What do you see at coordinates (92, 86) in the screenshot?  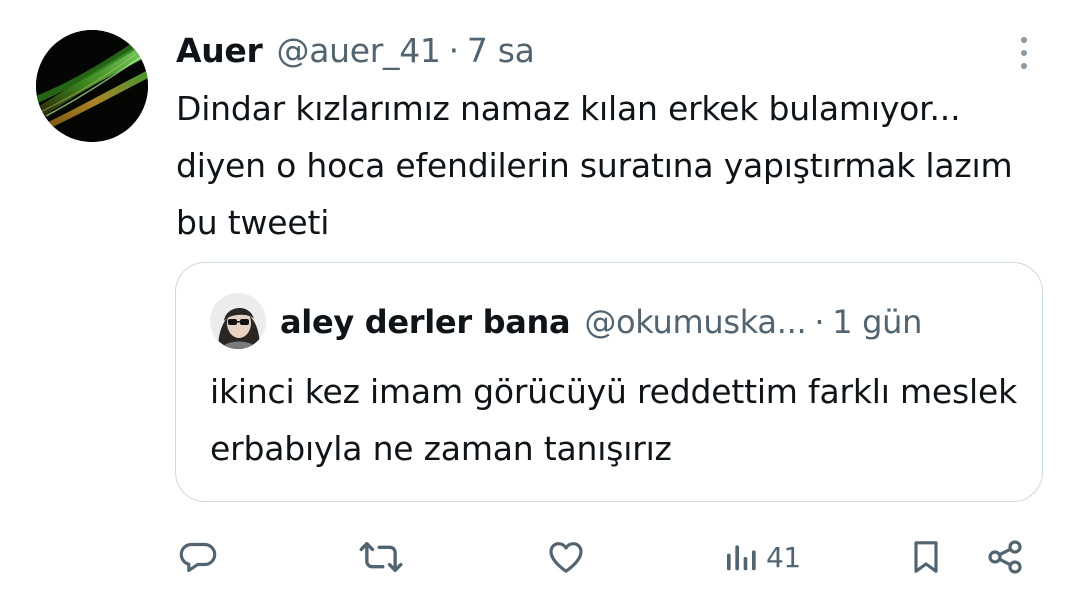 I see `author-avatar` at bounding box center [92, 86].